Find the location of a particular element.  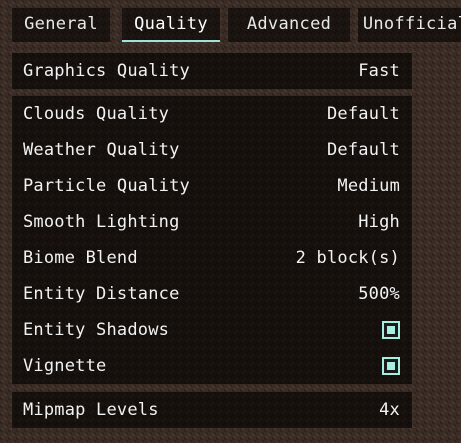

smooth-lighting-value: High is located at coordinates (379, 222).